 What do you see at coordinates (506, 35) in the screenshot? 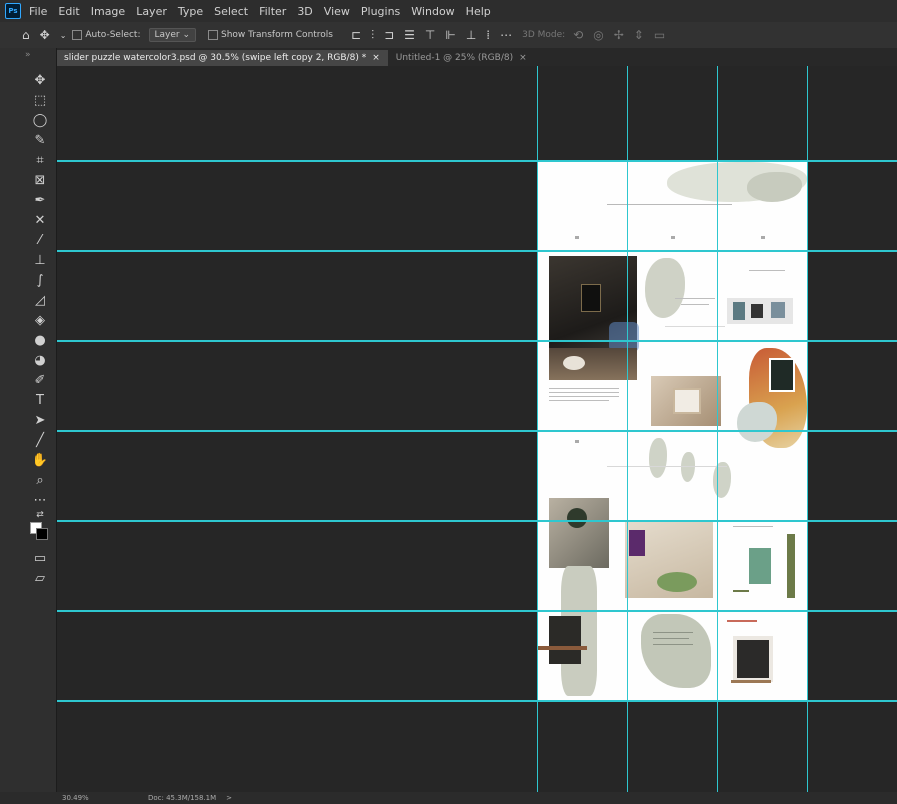
I see `more-options-icon: ⋯` at bounding box center [506, 35].